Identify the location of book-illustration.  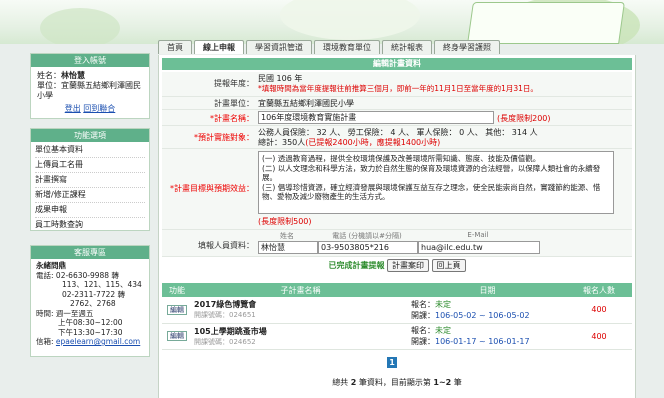
(546, 23).